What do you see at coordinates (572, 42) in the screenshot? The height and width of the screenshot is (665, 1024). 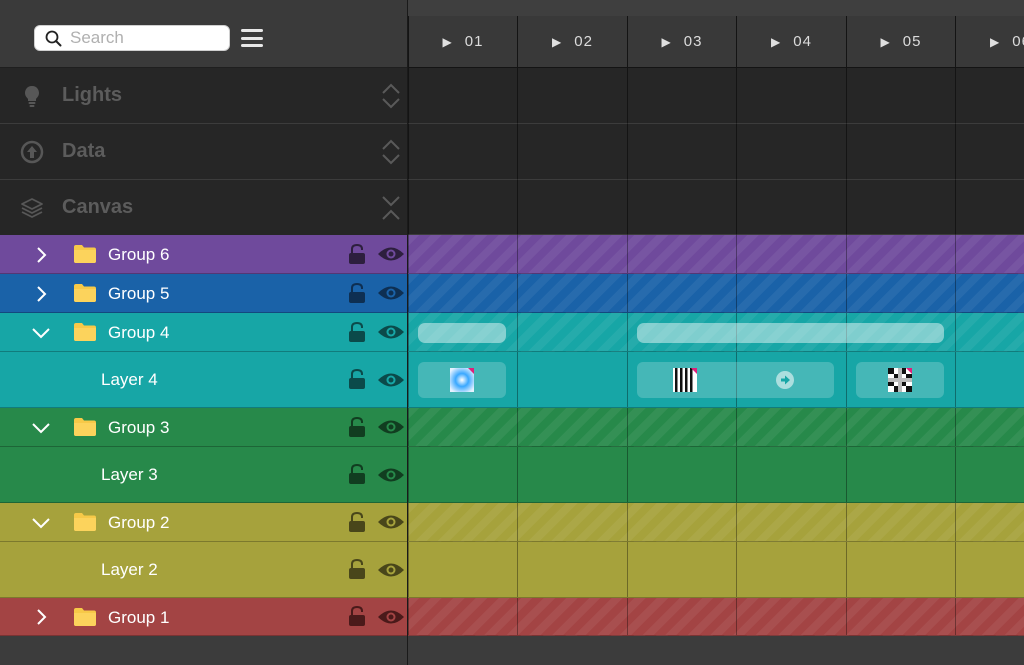 I see `column-header-2: ▶ 02` at bounding box center [572, 42].